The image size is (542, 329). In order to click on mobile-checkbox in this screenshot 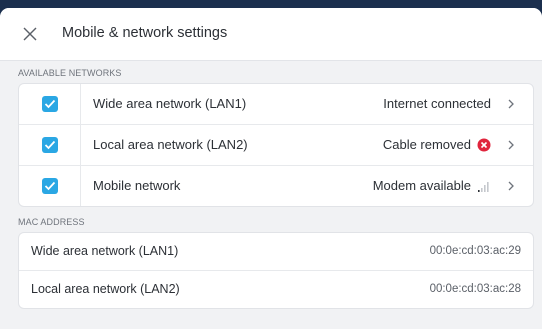, I will do `click(50, 186)`.